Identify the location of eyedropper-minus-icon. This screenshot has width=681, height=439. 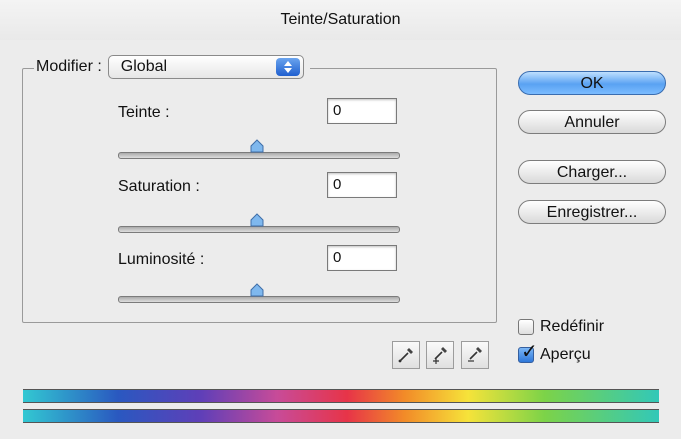
(475, 354).